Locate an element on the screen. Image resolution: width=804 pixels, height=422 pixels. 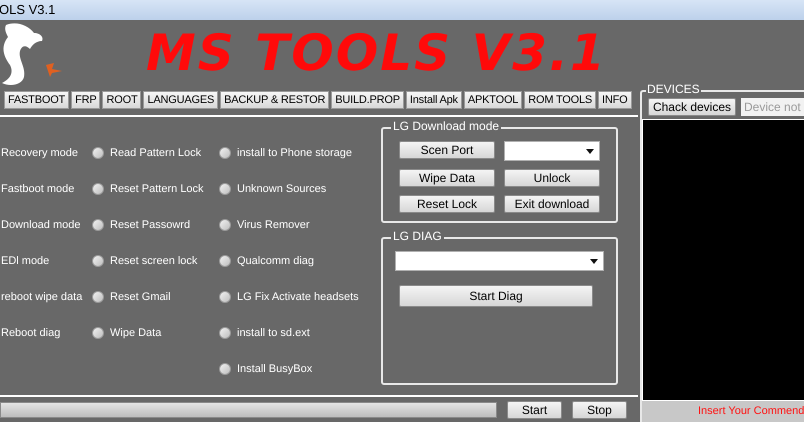
mode-label: EDl mode is located at coordinates (25, 261).